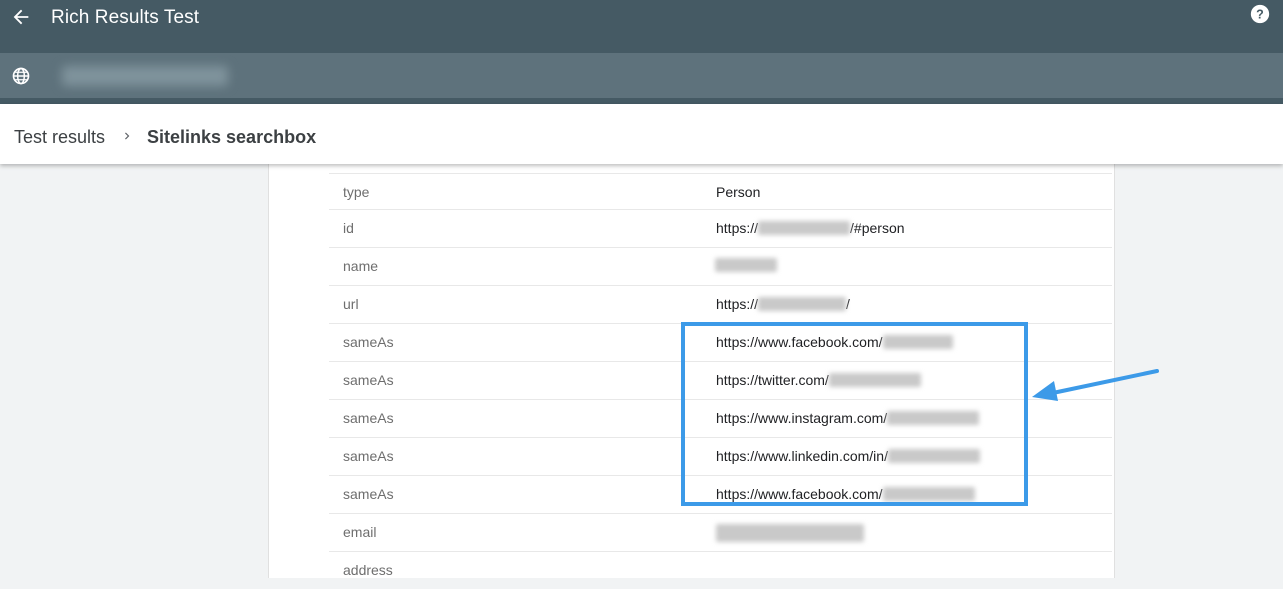 The height and width of the screenshot is (589, 1283). I want to click on property-value: https:///#person, so click(810, 228).